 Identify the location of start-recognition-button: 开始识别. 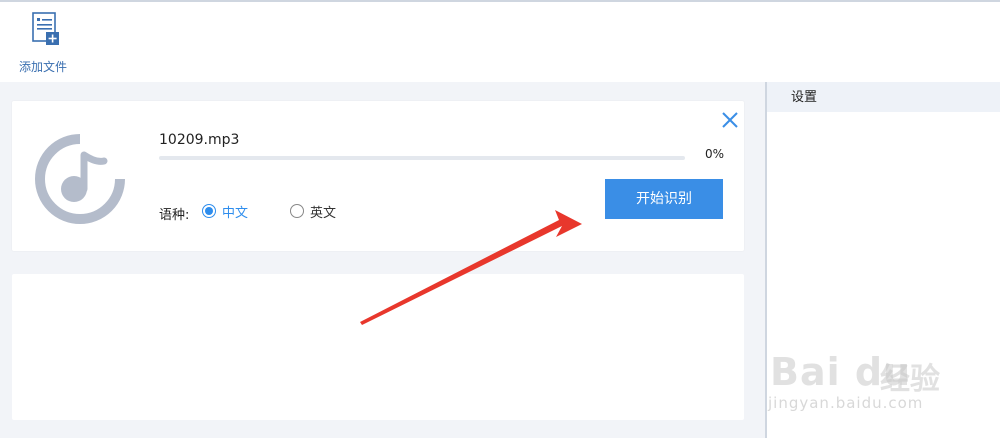
(664, 199).